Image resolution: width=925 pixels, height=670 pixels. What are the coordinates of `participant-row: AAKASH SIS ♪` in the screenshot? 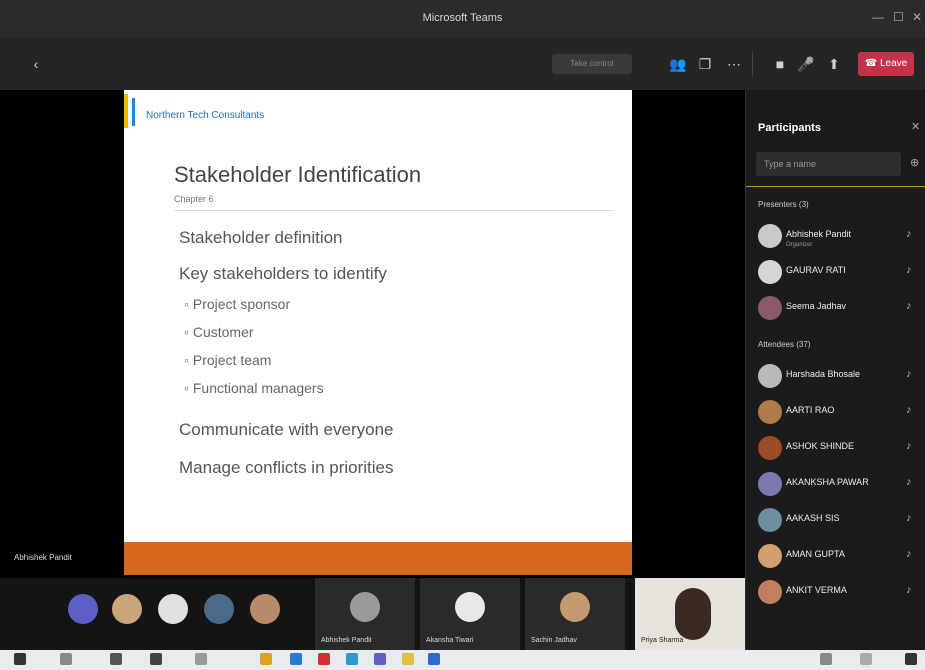 It's located at (835, 520).